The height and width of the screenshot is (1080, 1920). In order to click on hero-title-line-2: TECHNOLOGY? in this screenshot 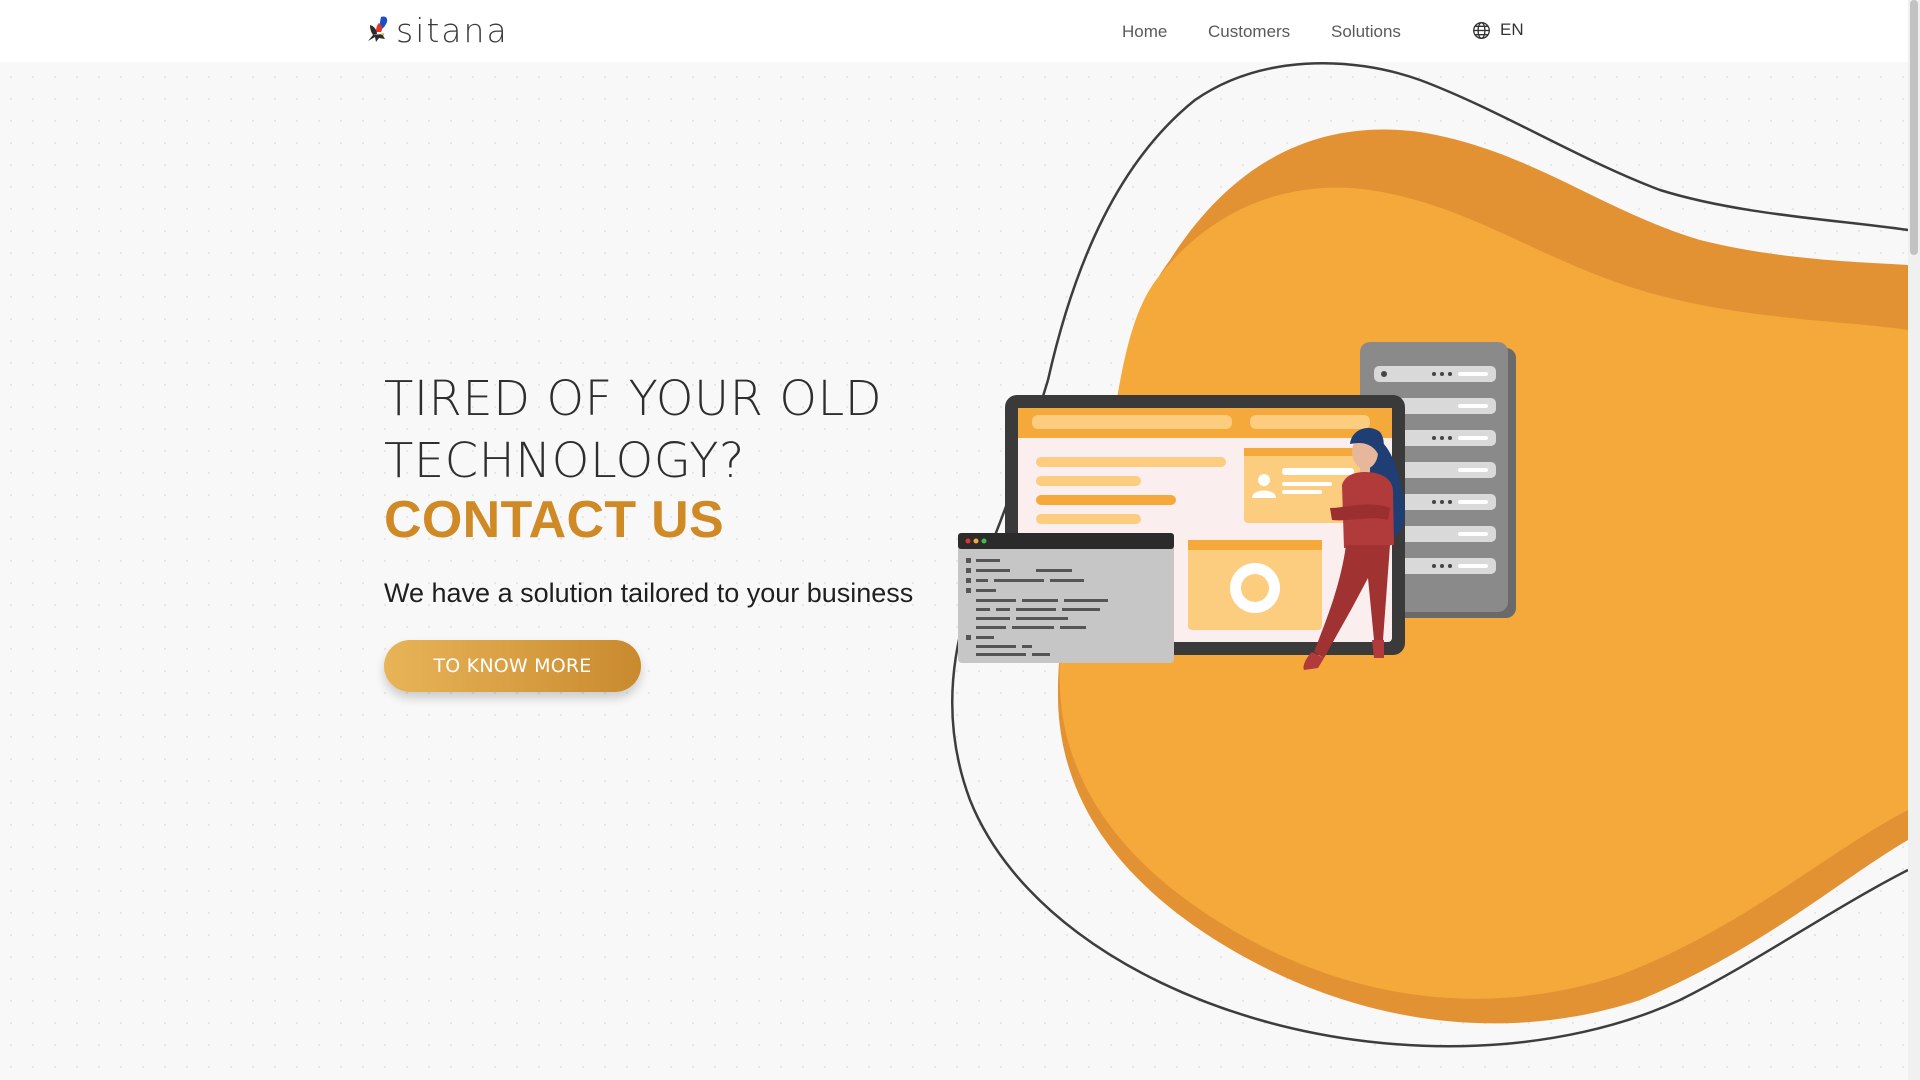, I will do `click(564, 461)`.